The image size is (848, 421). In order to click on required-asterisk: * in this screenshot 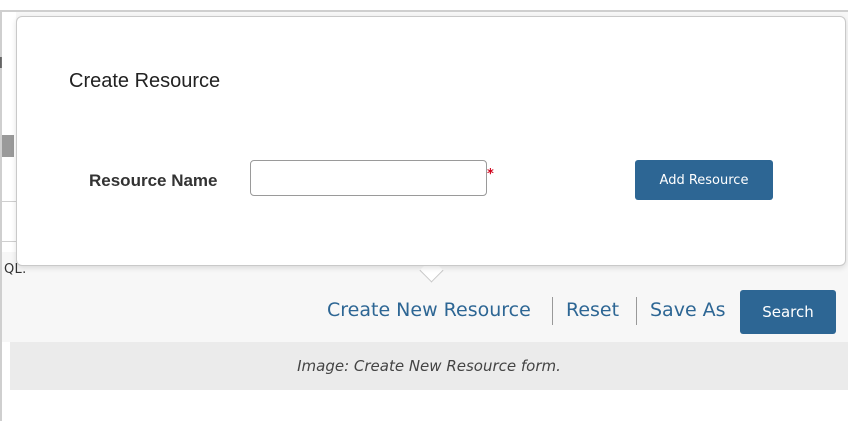, I will do `click(490, 174)`.